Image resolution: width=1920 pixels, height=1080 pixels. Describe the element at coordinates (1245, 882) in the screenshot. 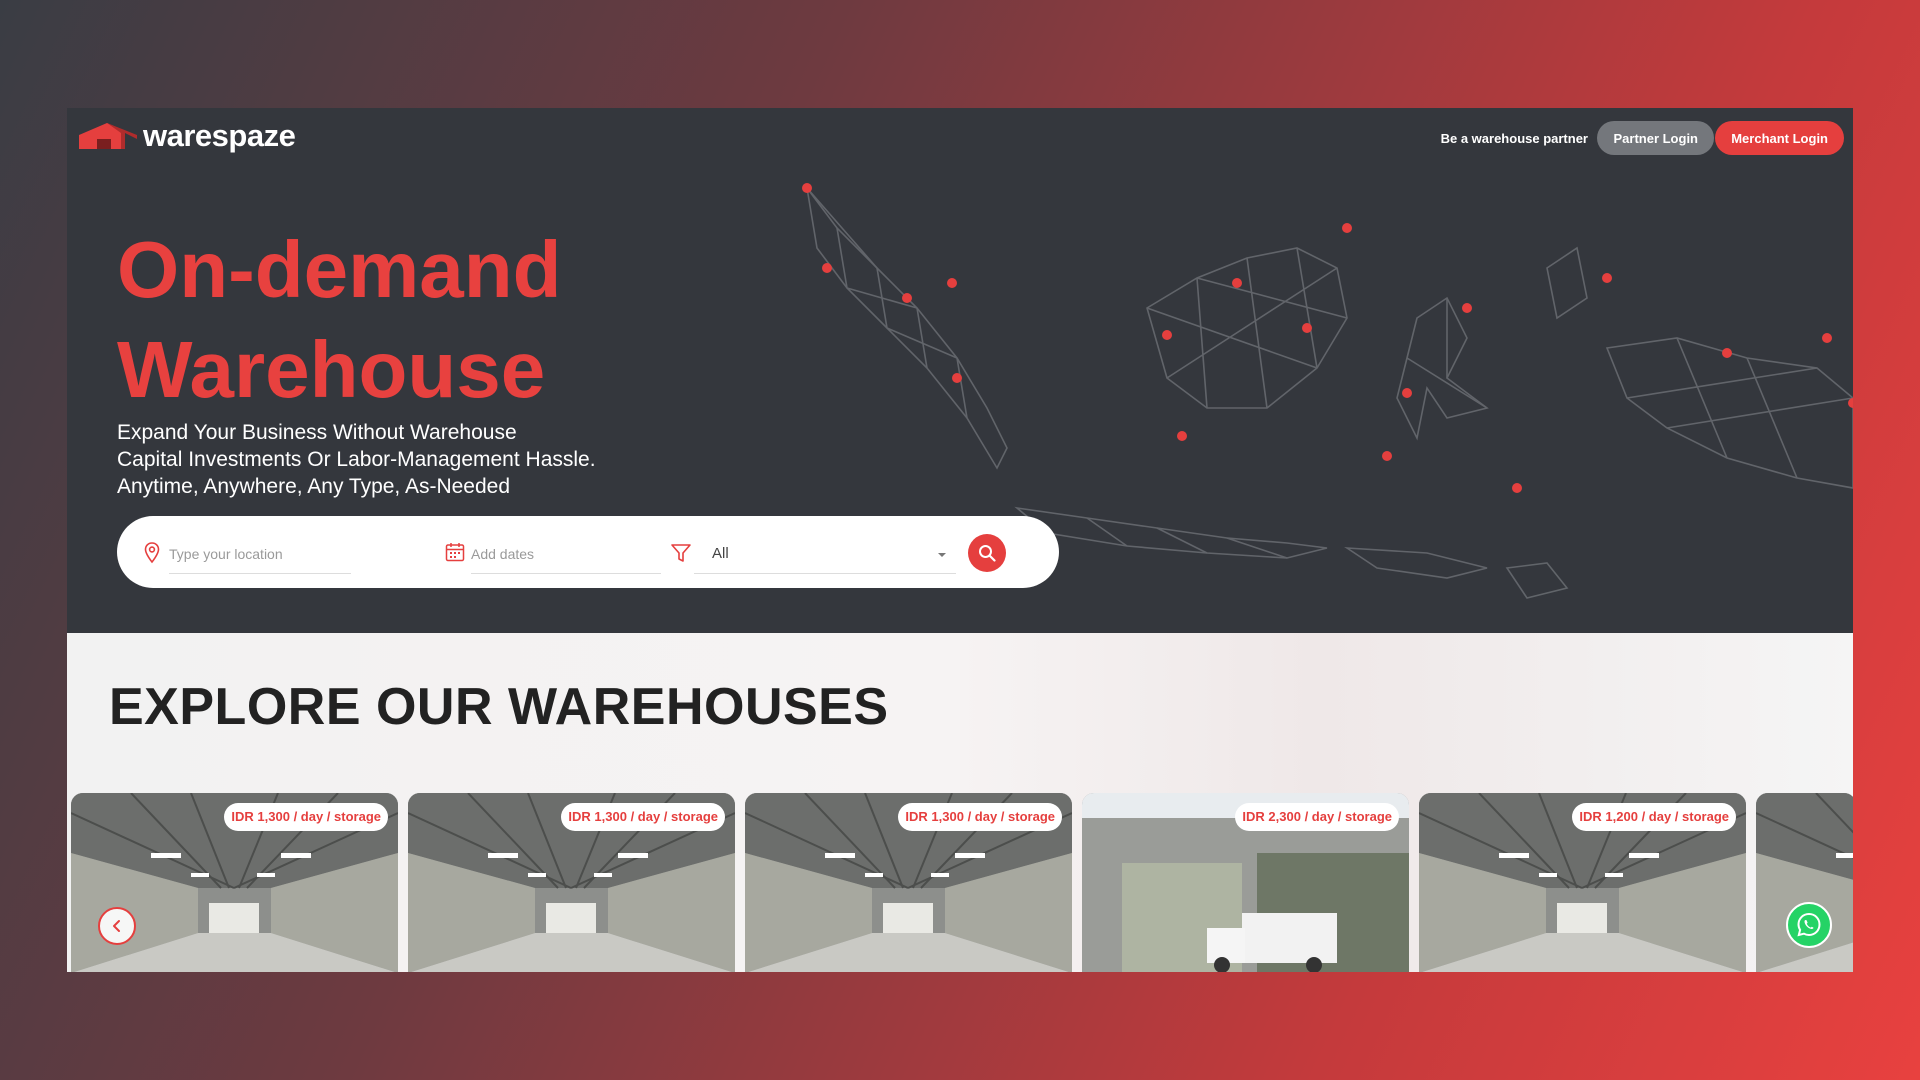

I see `warehouse-card: IDR 2,300 / day / storage` at that location.